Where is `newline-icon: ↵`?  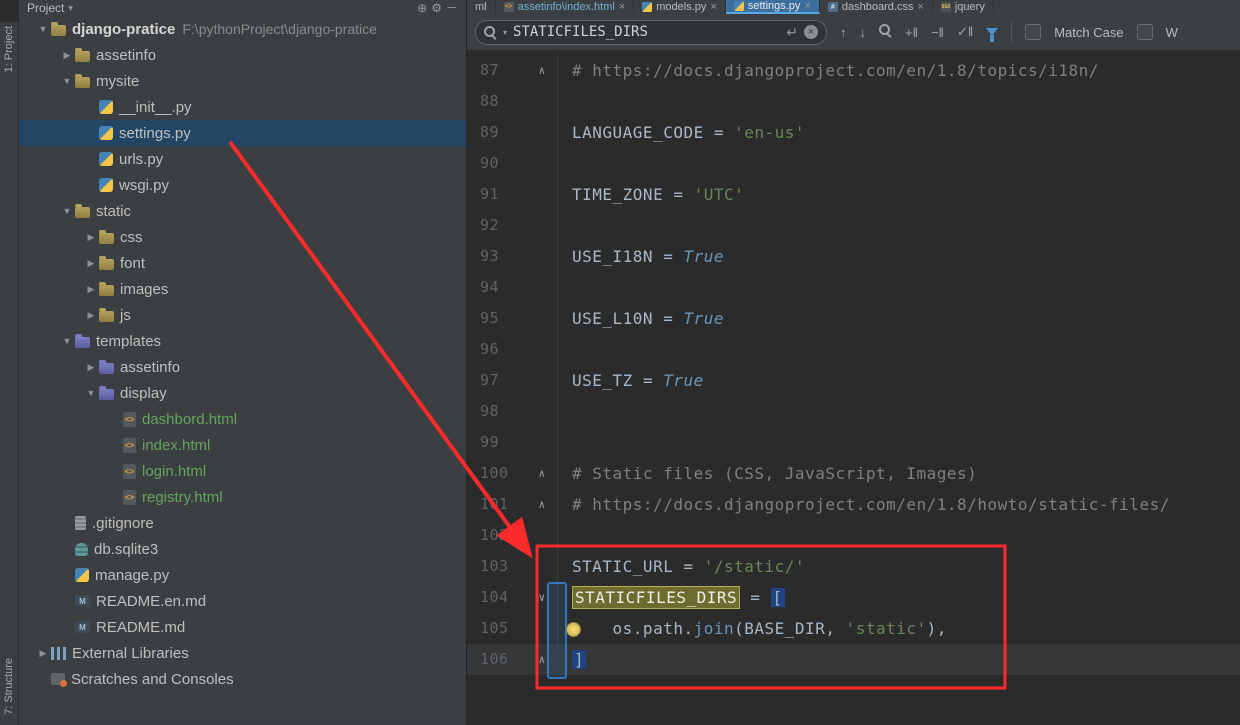 newline-icon: ↵ is located at coordinates (792, 32).